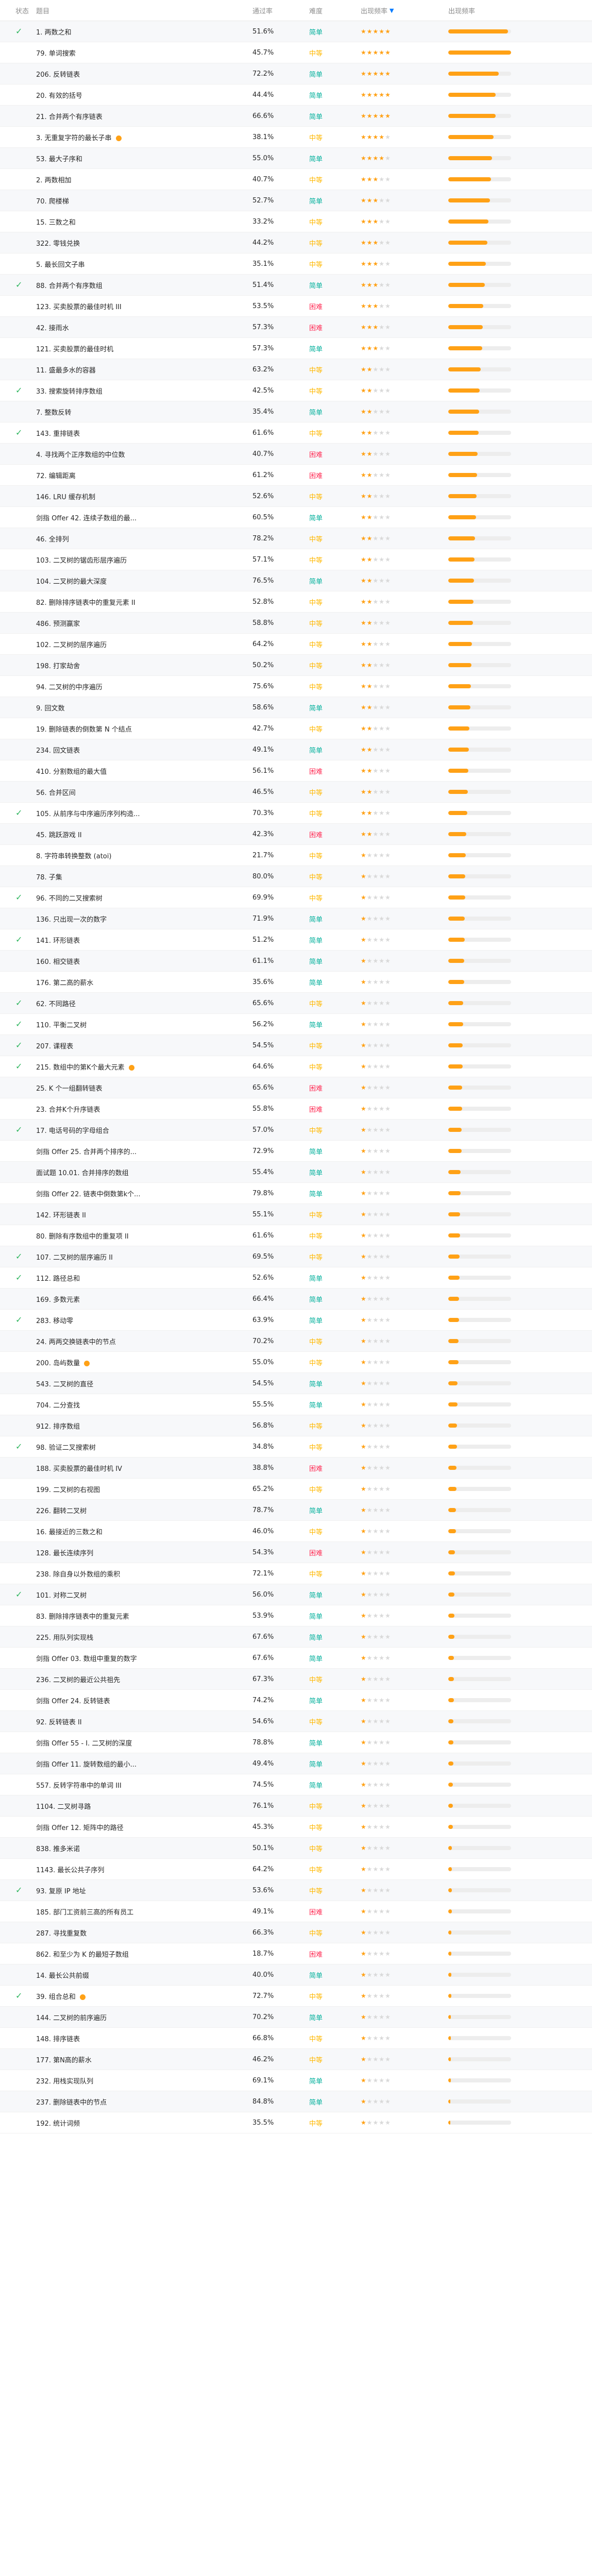 This screenshot has width=592, height=2576. I want to click on problem-title-link: 剑指 Offer 24. 反转链表, so click(73, 1701).